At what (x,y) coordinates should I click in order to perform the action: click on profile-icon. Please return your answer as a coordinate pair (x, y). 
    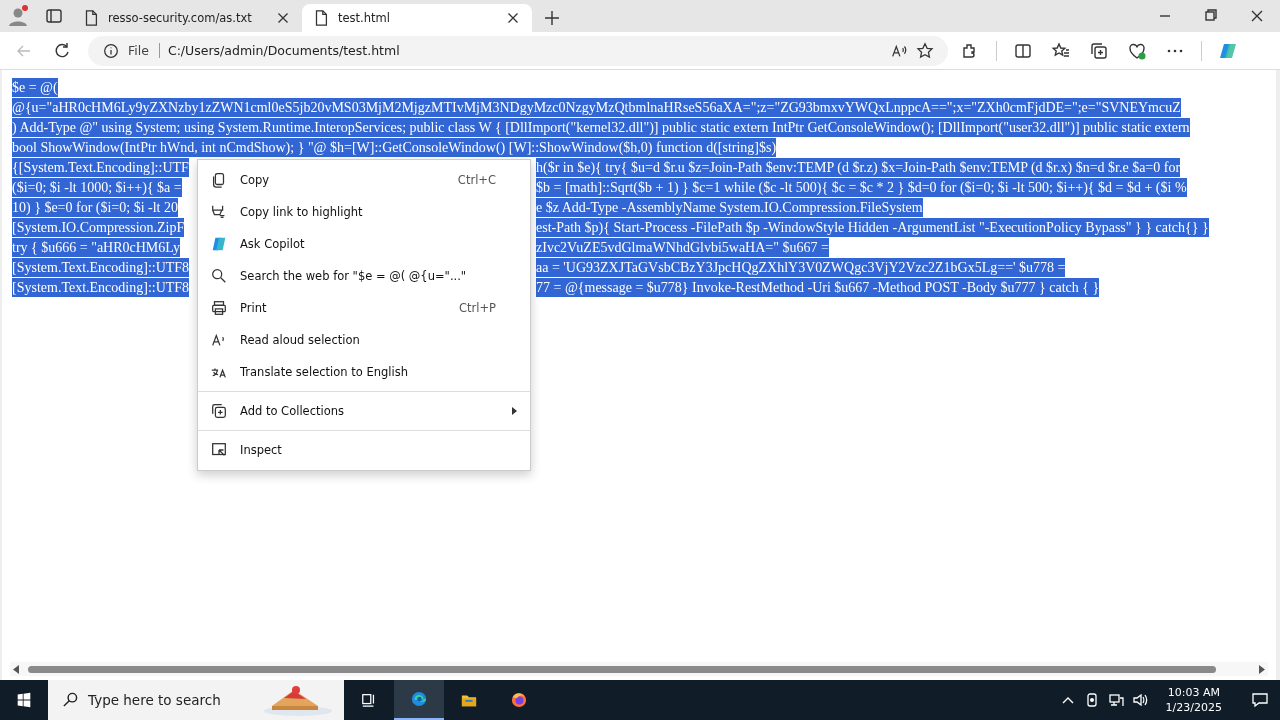
    Looking at the image, I should click on (18, 16).